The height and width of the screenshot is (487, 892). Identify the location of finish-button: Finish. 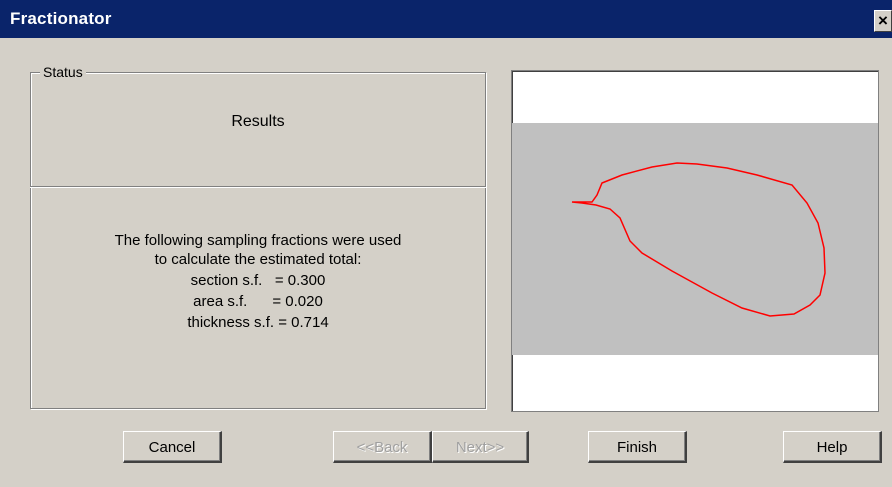
(637, 447).